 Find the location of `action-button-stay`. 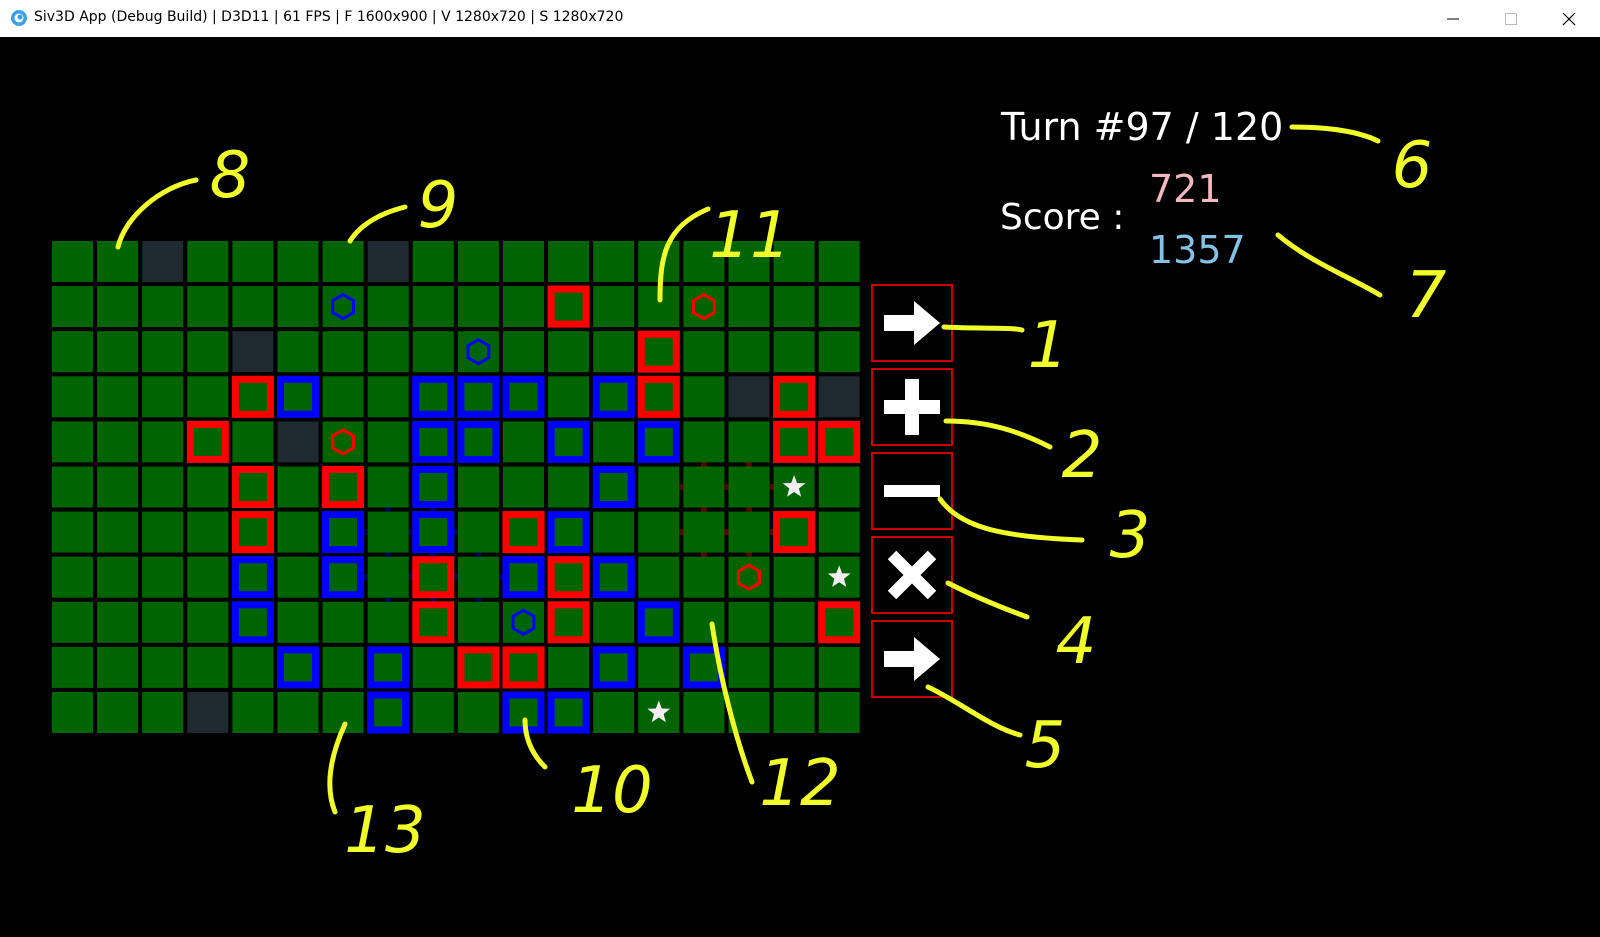

action-button-stay is located at coordinates (912, 575).